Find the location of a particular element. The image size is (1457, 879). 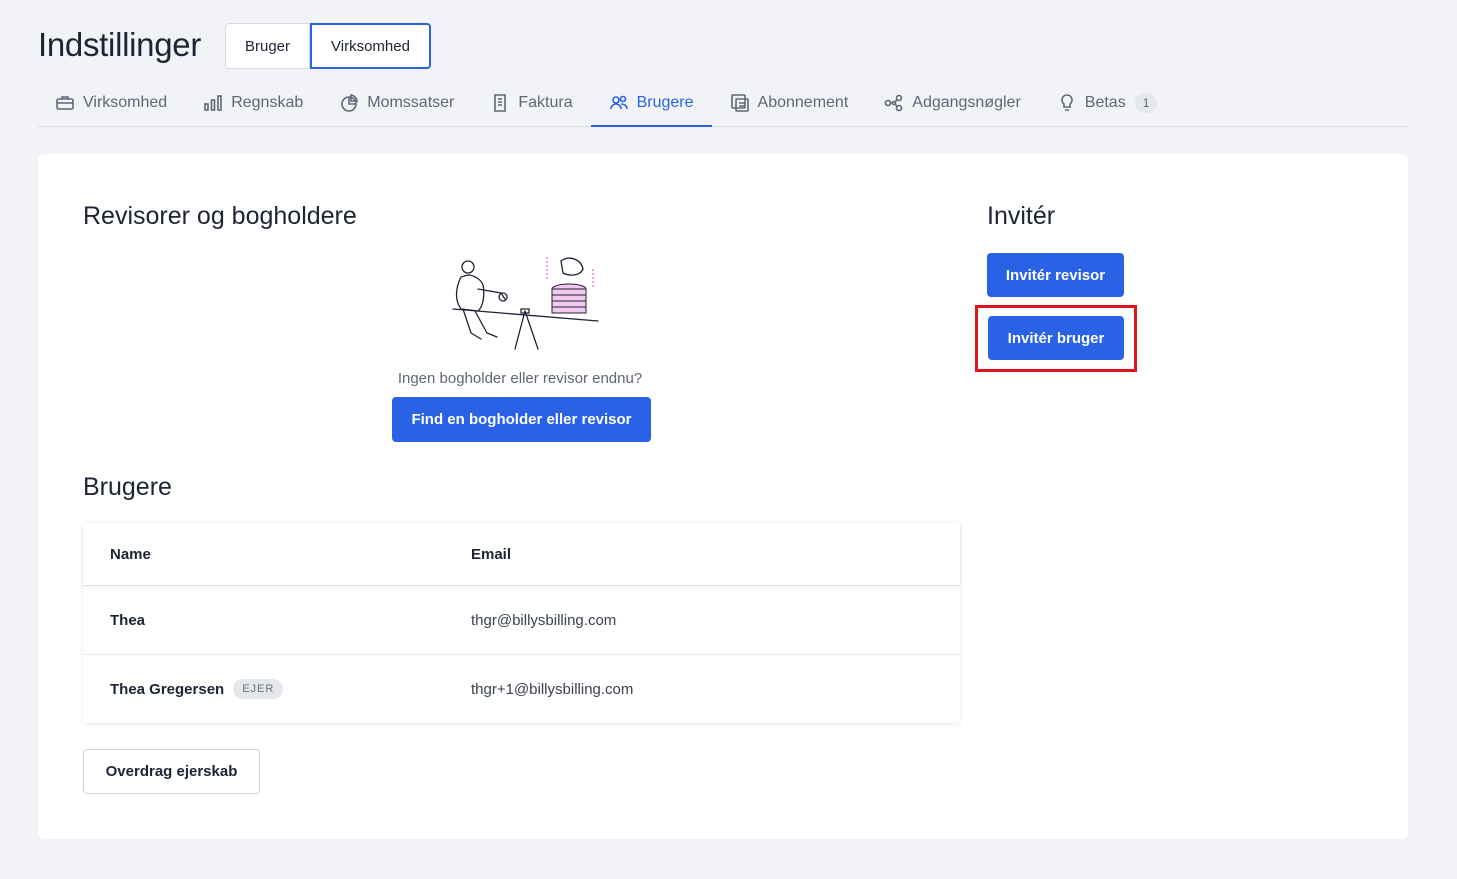

scope-company-button: Virksomhed is located at coordinates (370, 46).